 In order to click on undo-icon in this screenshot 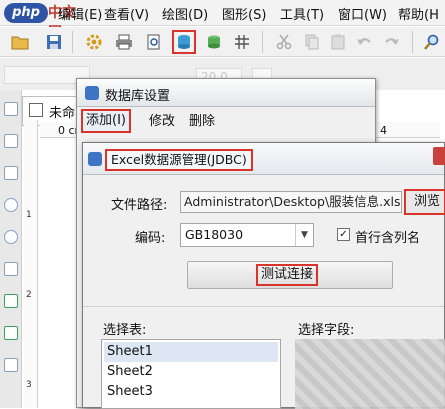, I will do `click(364, 41)`.